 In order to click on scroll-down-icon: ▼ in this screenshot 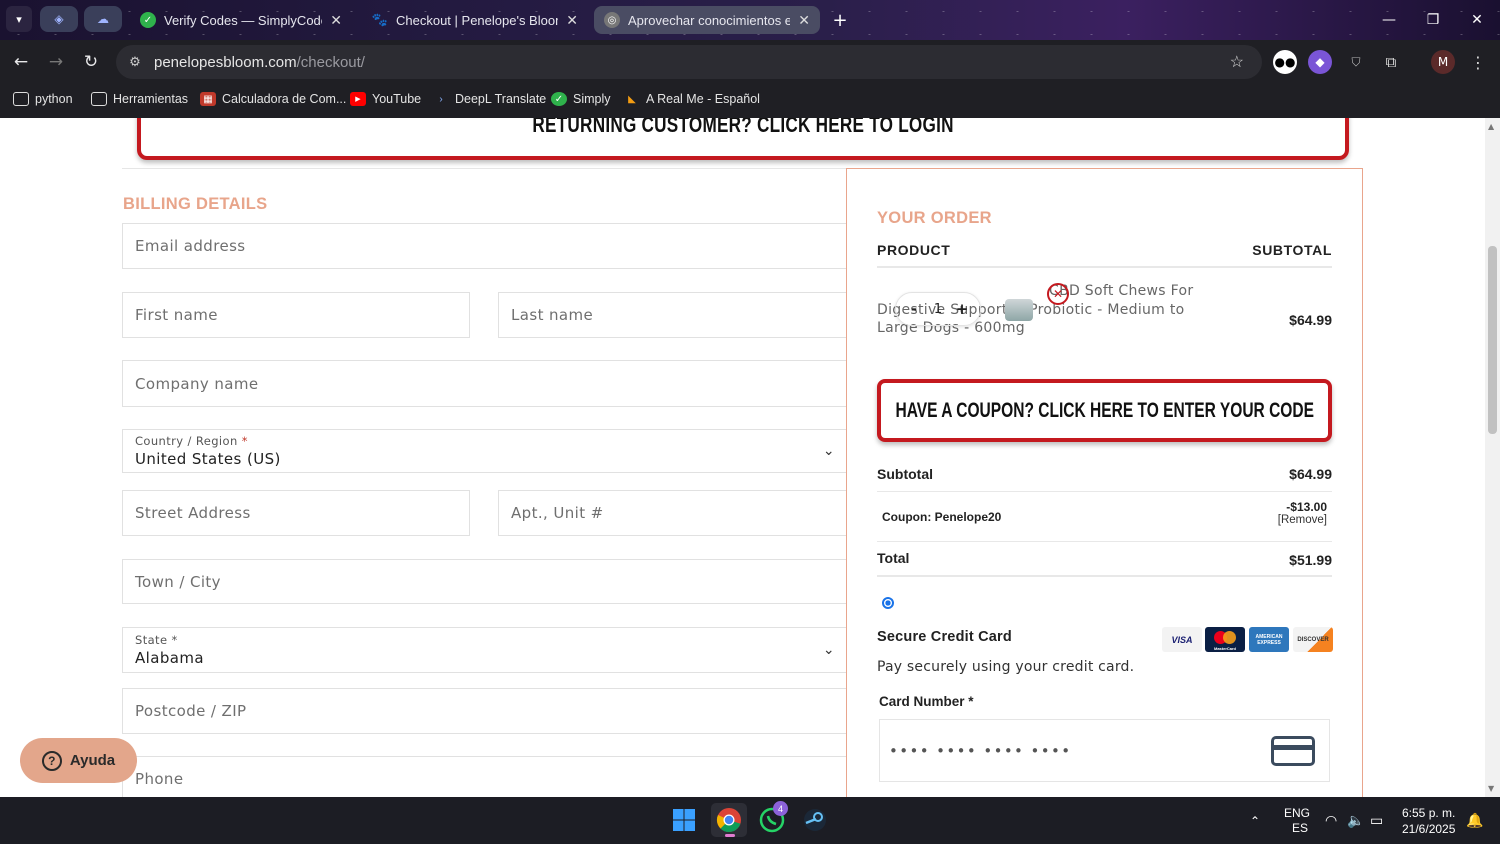, I will do `click(1491, 788)`.